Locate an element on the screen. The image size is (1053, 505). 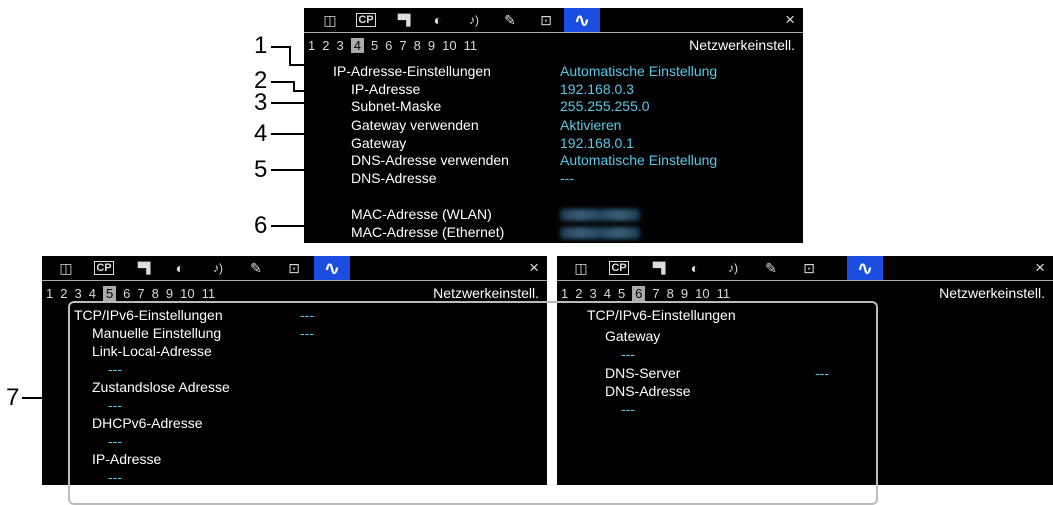
callout-1: 1 is located at coordinates (261, 45).